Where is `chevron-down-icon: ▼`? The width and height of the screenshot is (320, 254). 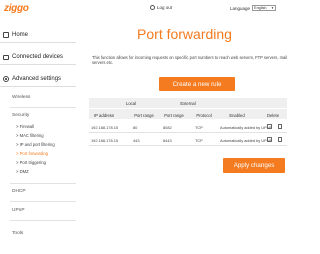
chevron-down-icon: ▼ is located at coordinates (273, 8).